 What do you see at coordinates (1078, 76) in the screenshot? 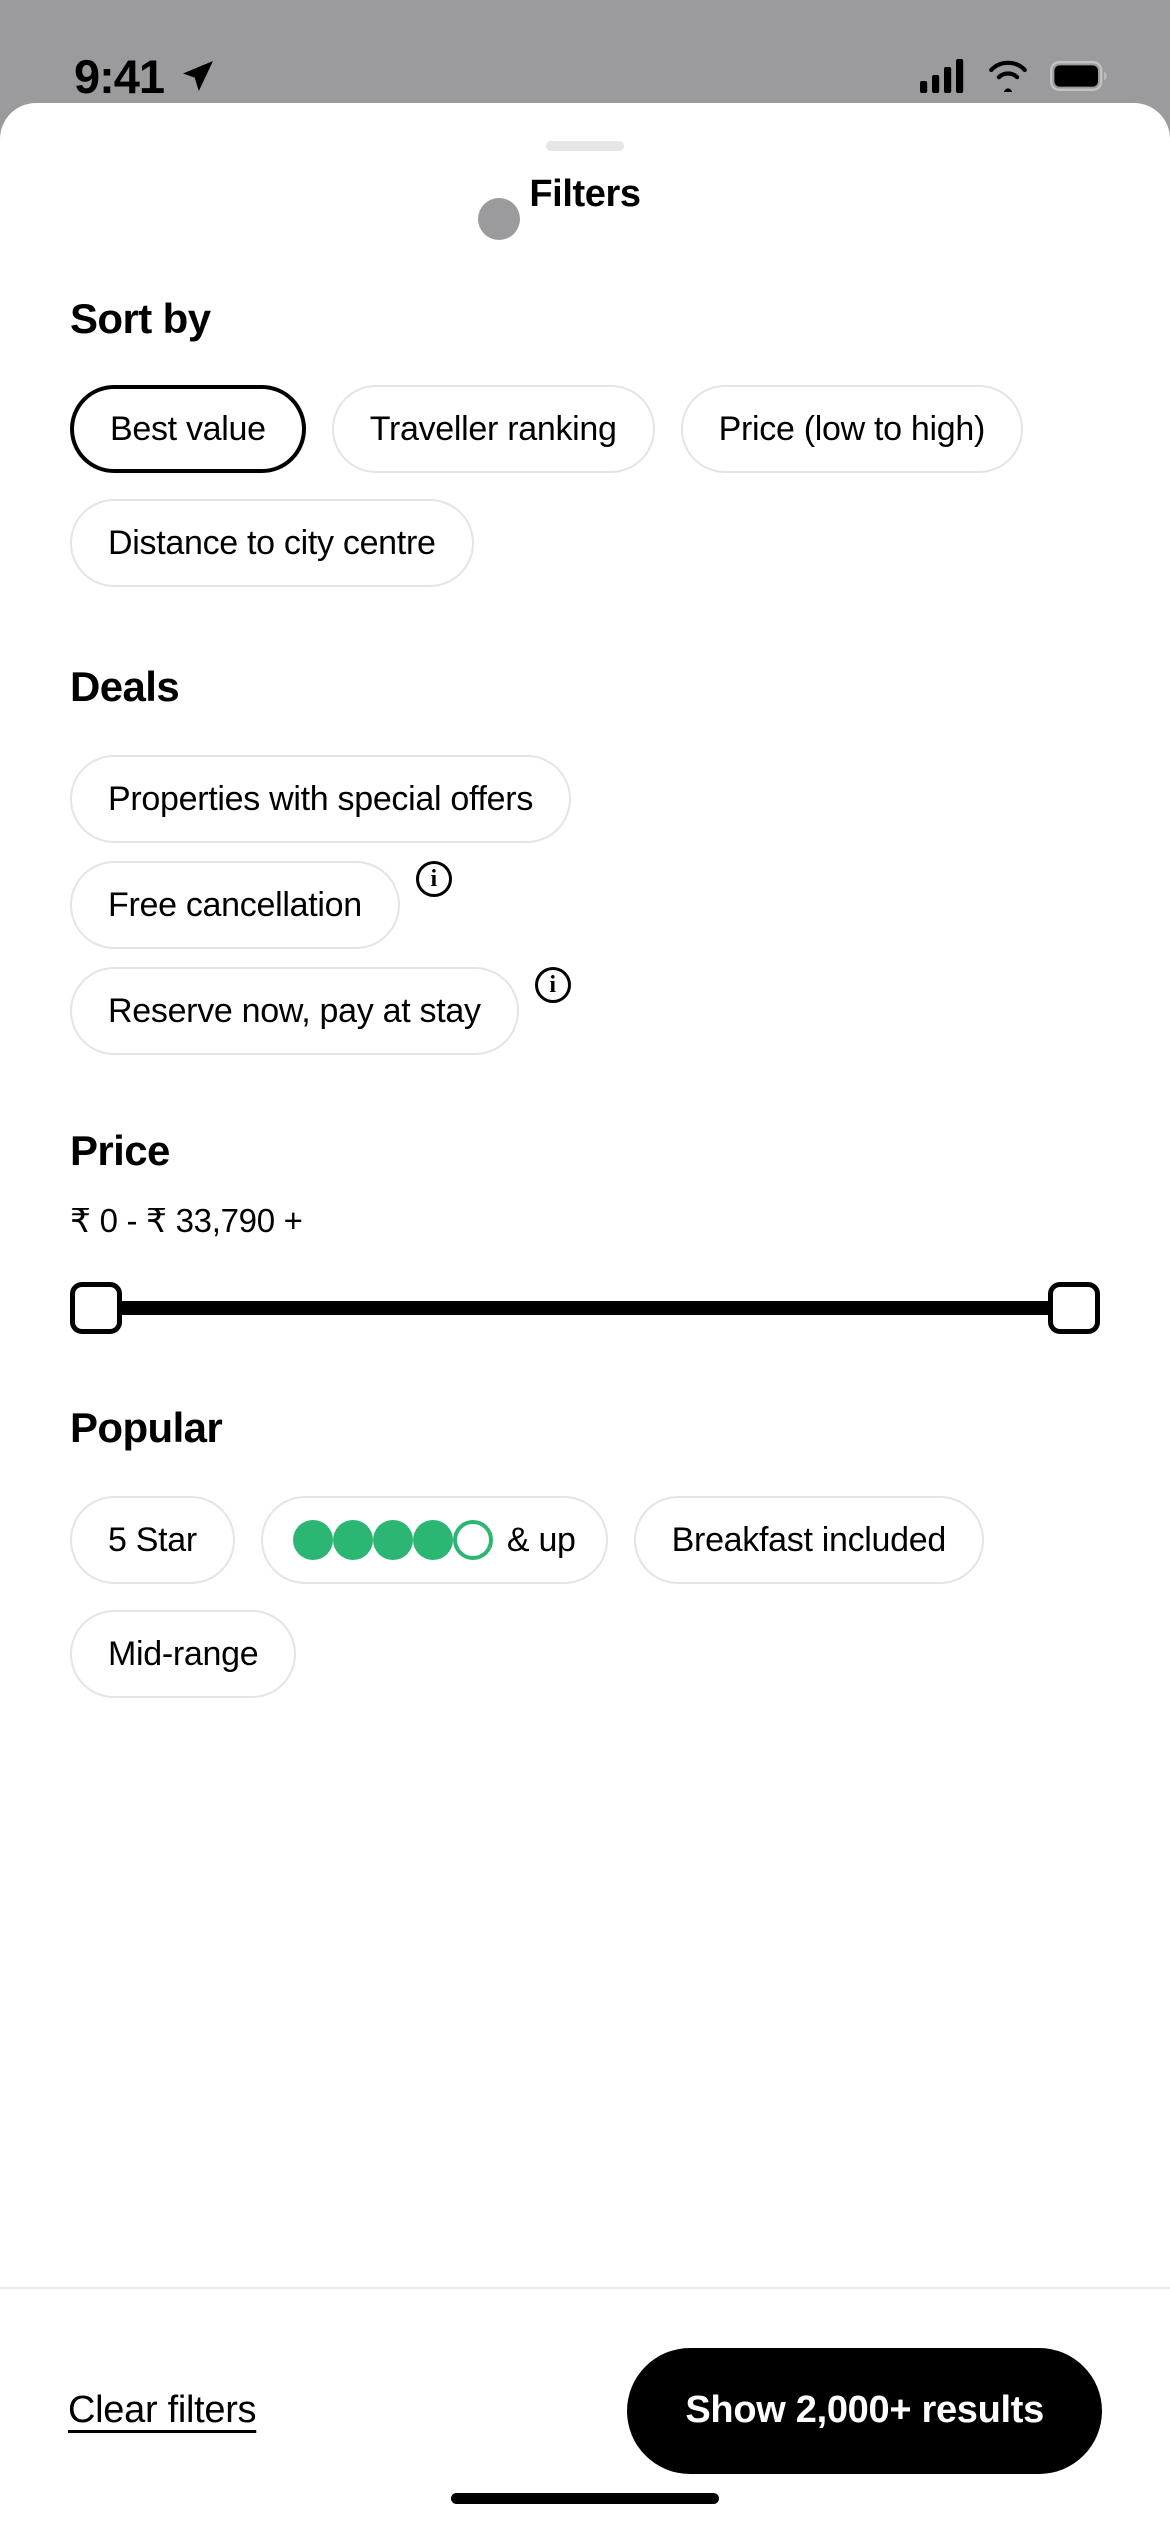
I see `battery-icon` at bounding box center [1078, 76].